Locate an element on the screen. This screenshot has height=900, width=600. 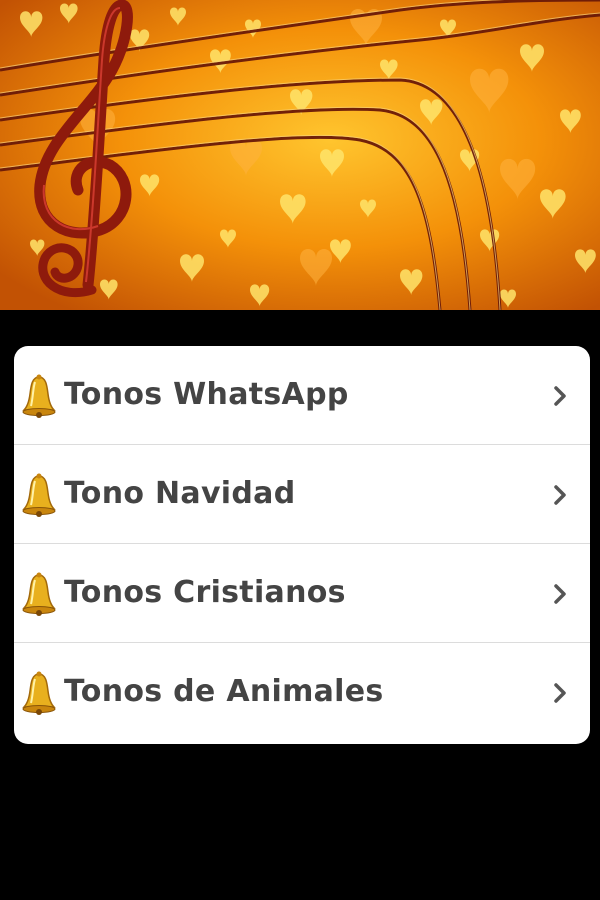
list-item-label: Tonos Cristianos is located at coordinates (205, 592).